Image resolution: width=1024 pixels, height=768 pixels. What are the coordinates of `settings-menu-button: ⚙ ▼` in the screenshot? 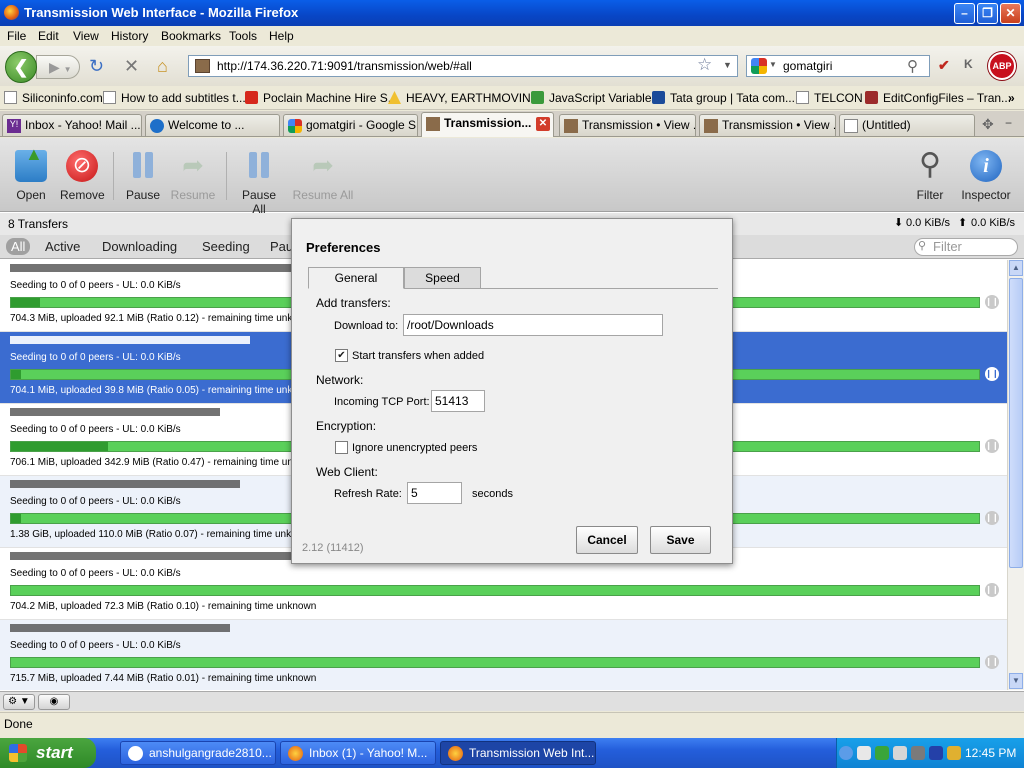 It's located at (19, 702).